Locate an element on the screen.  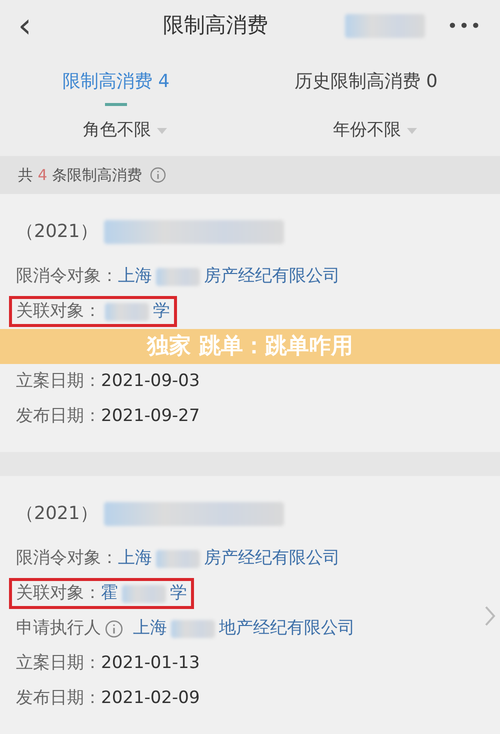
tab: 历史限制高消费 0 is located at coordinates (366, 79).